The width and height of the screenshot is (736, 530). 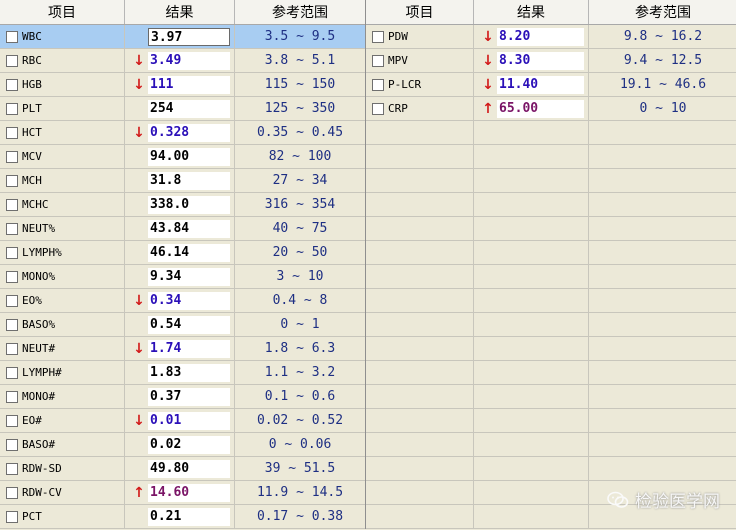 I want to click on result-row: LYMPH% 46.14 20 ~ 50, so click(x=182, y=253).